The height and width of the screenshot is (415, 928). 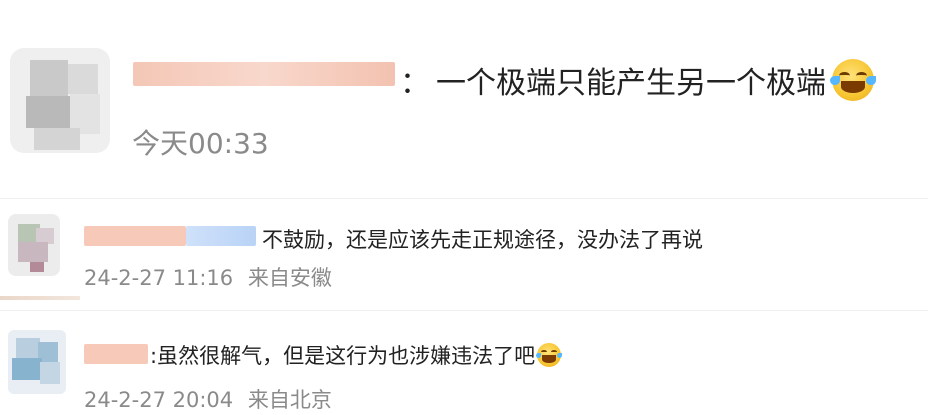 What do you see at coordinates (289, 278) in the screenshot?
I see `reply-location: 来自安徽` at bounding box center [289, 278].